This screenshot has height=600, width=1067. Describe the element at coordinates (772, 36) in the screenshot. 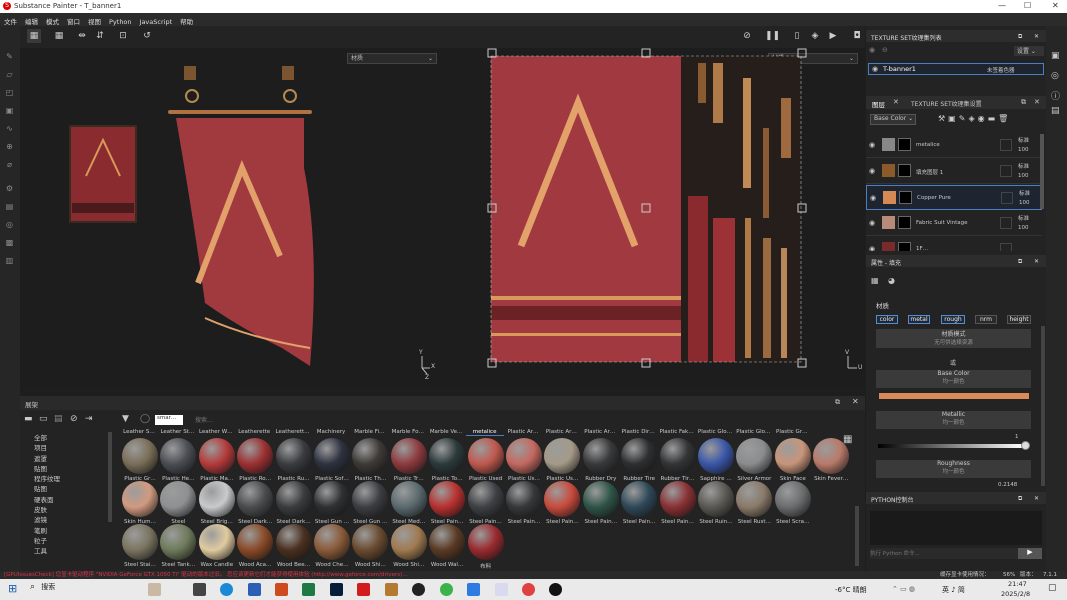

I see `pause-icon: ❚❚` at that location.